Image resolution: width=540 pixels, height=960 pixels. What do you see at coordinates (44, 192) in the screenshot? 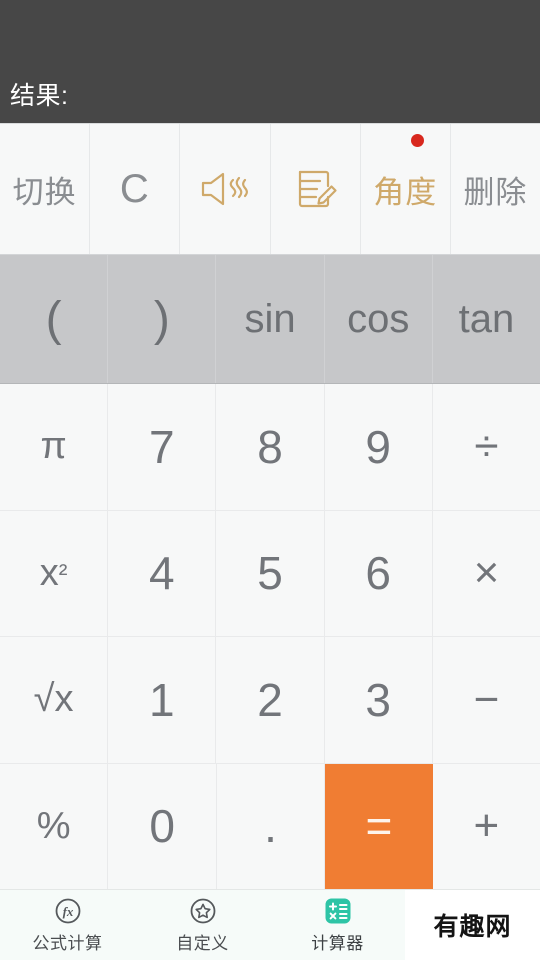
I see `toolbar-label-switch: 切换` at bounding box center [44, 192].